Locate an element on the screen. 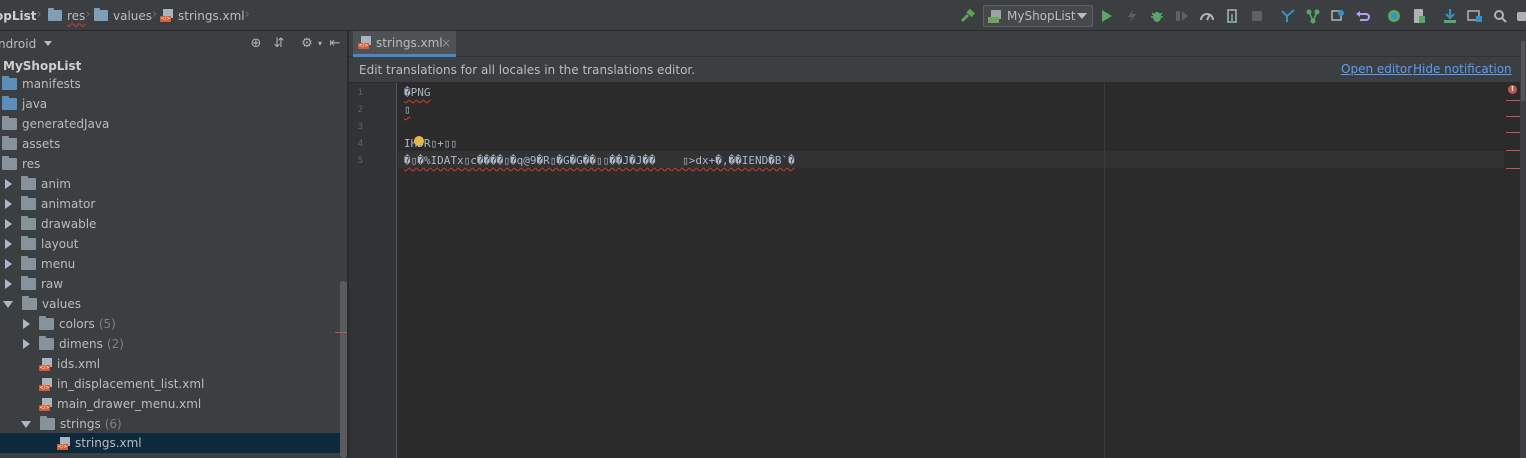 This screenshot has height=458, width=1526. android-module-icon is located at coordinates (995, 16).